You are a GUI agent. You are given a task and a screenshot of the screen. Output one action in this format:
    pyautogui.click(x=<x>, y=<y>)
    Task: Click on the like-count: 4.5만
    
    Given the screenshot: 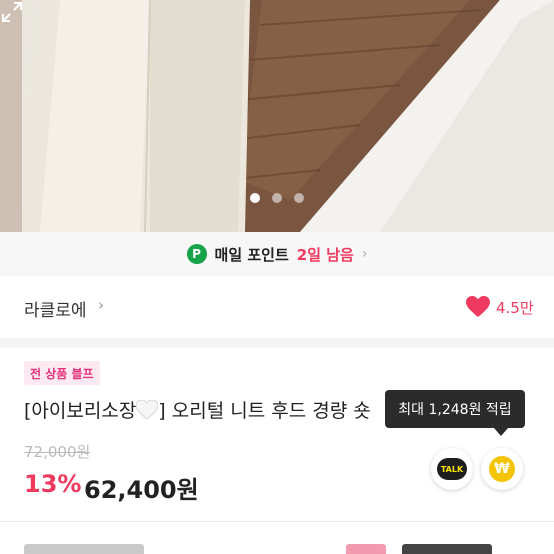 What is the action you would take?
    pyautogui.click(x=515, y=308)
    